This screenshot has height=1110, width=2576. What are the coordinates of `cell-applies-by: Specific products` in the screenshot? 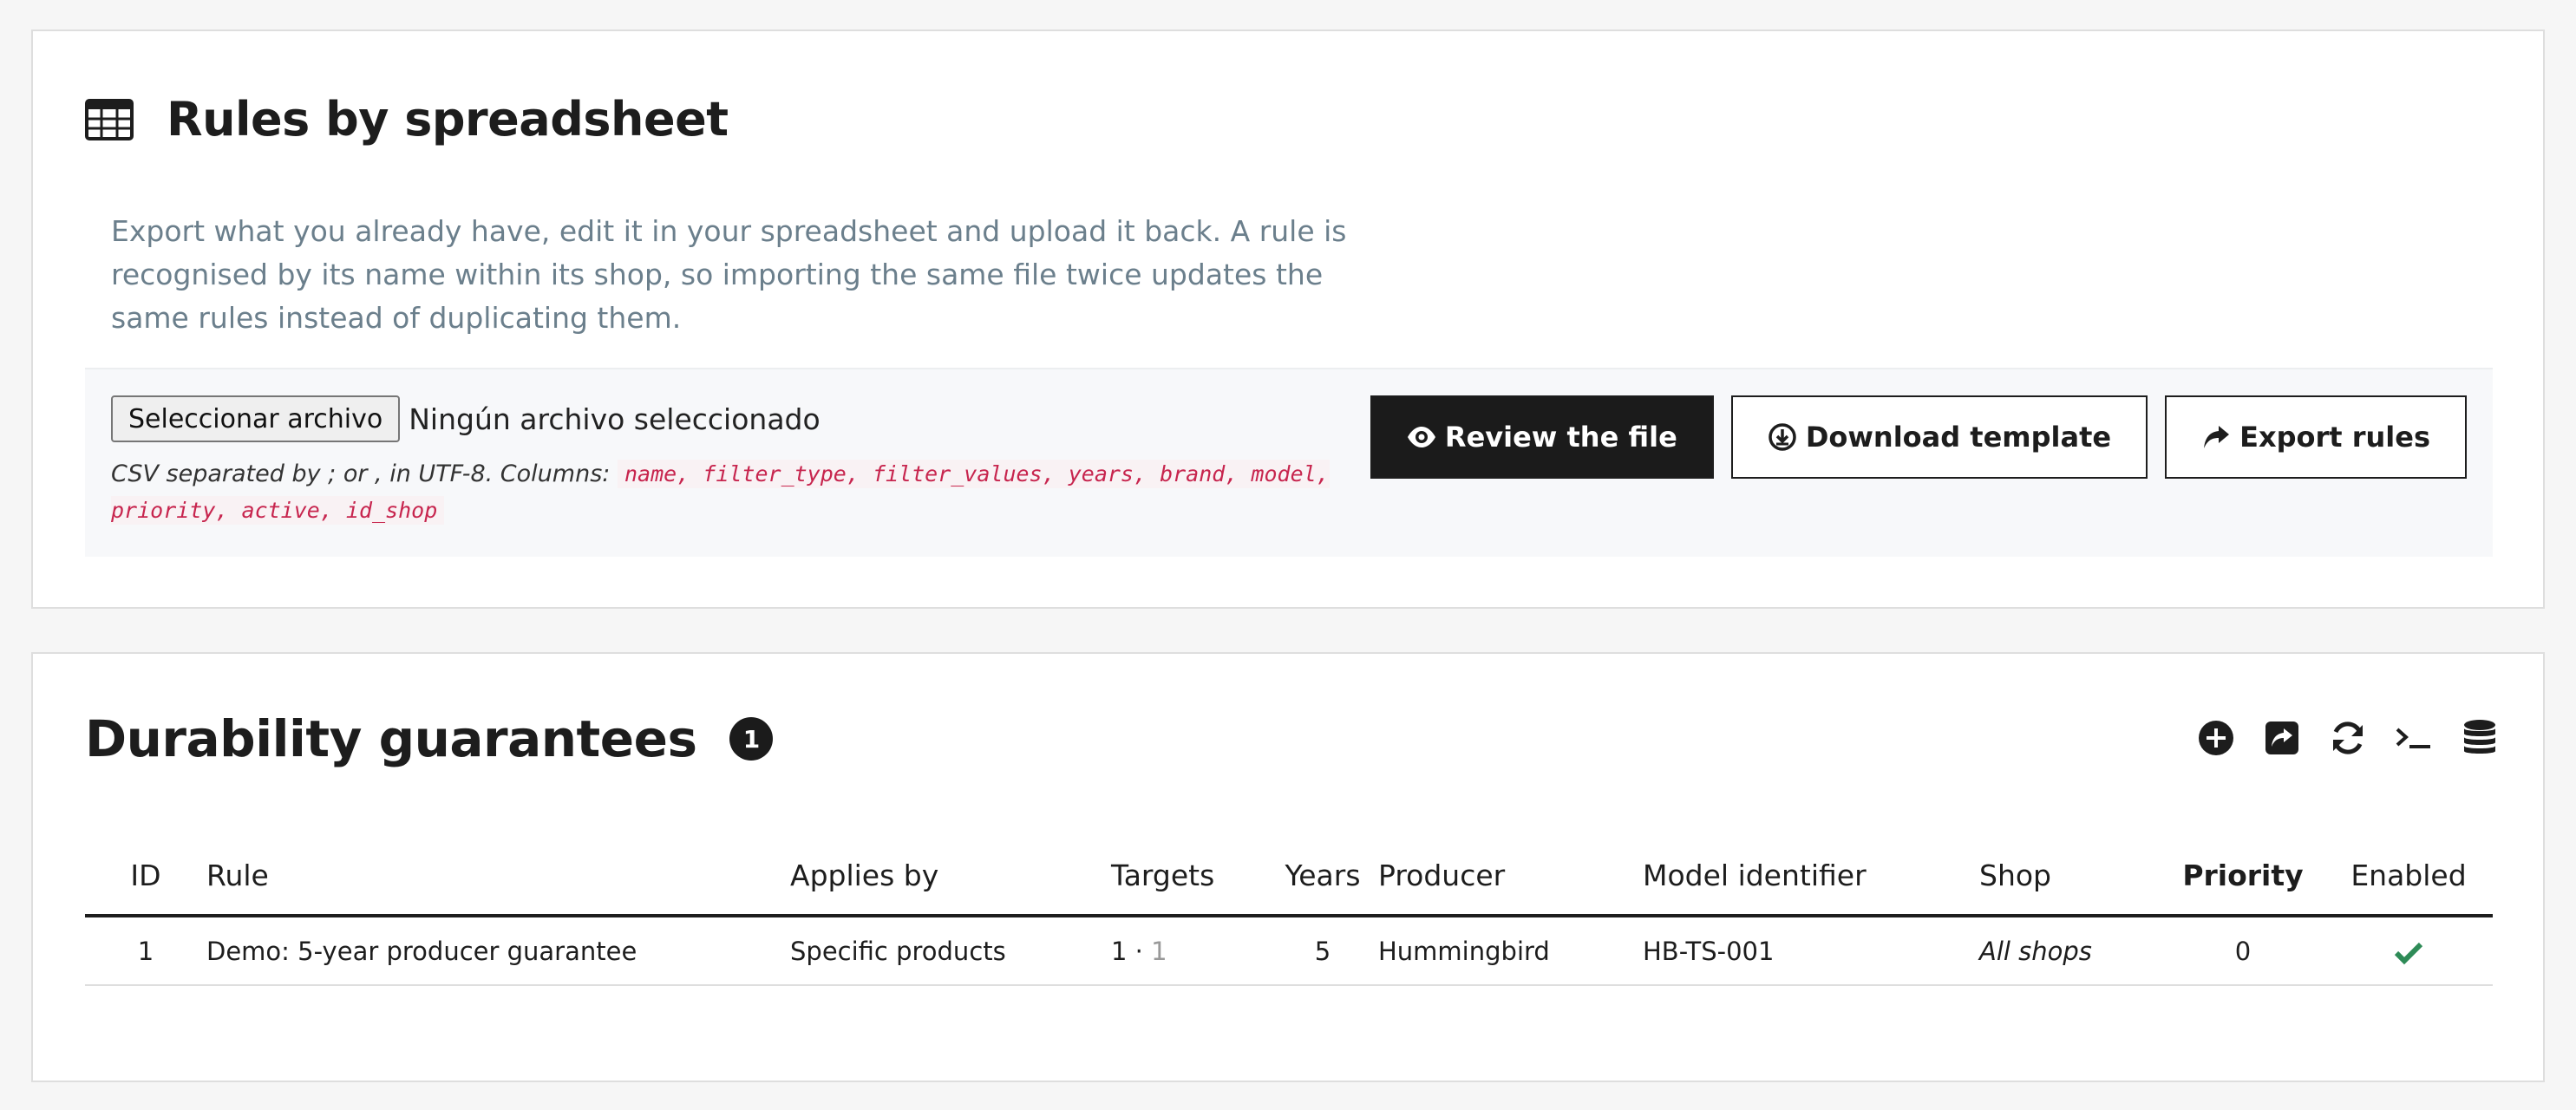 It's located at (950, 951).